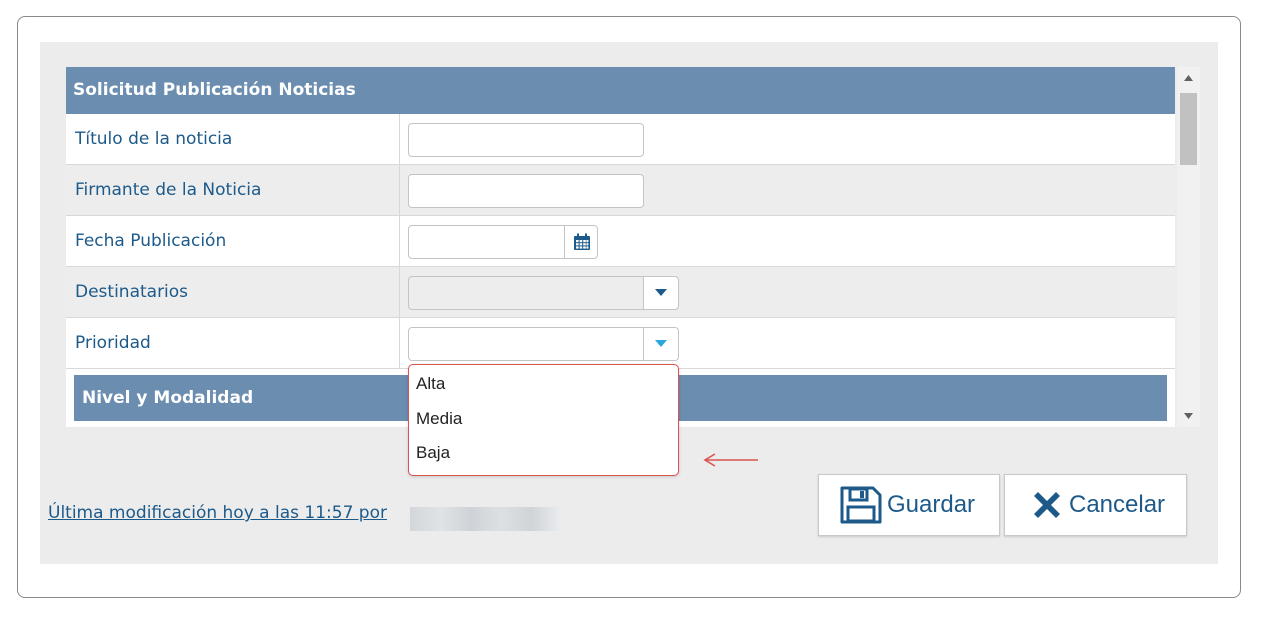 Image resolution: width=1266 pixels, height=622 pixels. What do you see at coordinates (1117, 504) in the screenshot?
I see `cancel-button-label: Cancelar` at bounding box center [1117, 504].